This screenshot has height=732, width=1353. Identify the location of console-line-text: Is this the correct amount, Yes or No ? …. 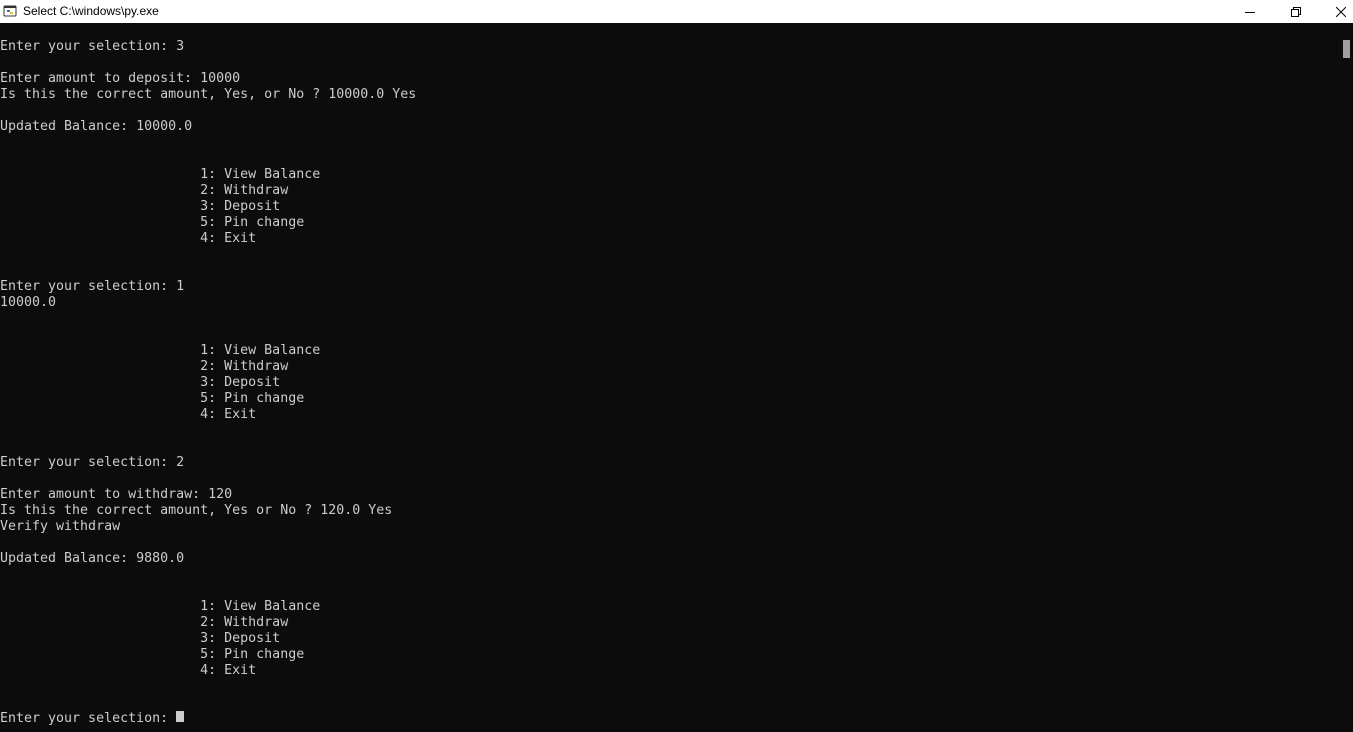
(196, 510).